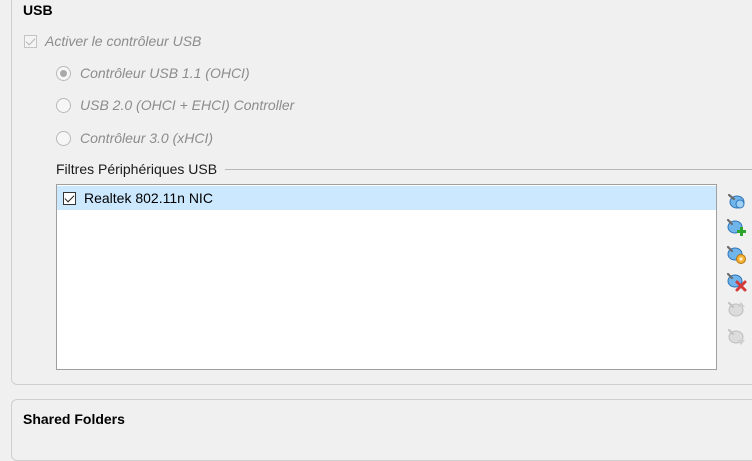 This screenshot has width=752, height=461. Describe the element at coordinates (38, 10) in the screenshot. I see `usb-section-title: USB` at that location.